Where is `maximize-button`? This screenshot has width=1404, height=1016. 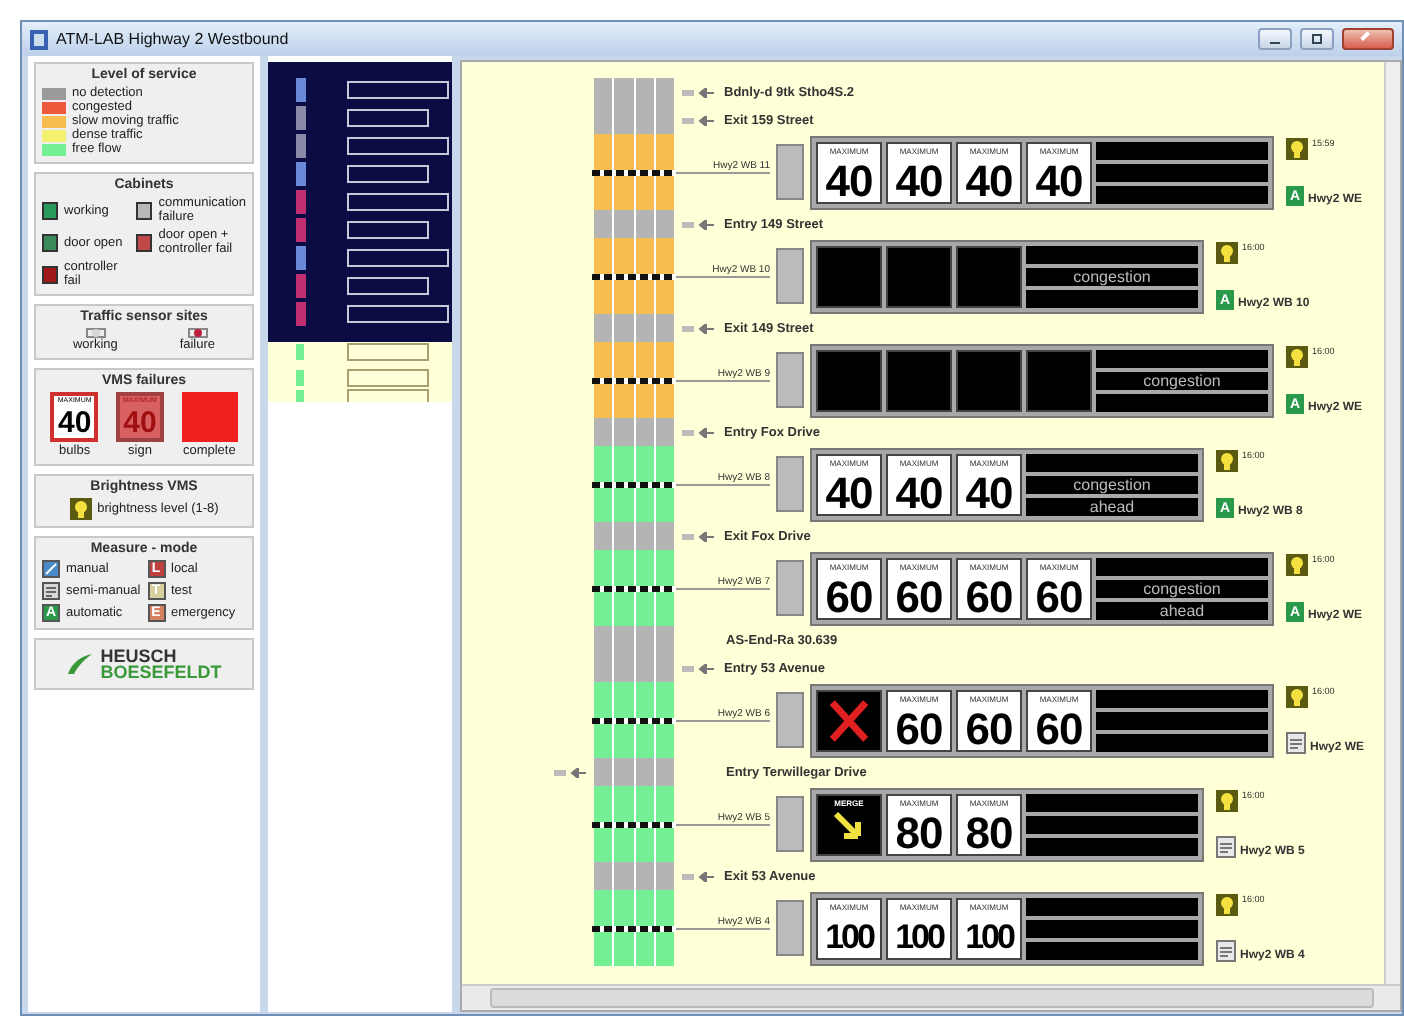
maximize-button is located at coordinates (1317, 39).